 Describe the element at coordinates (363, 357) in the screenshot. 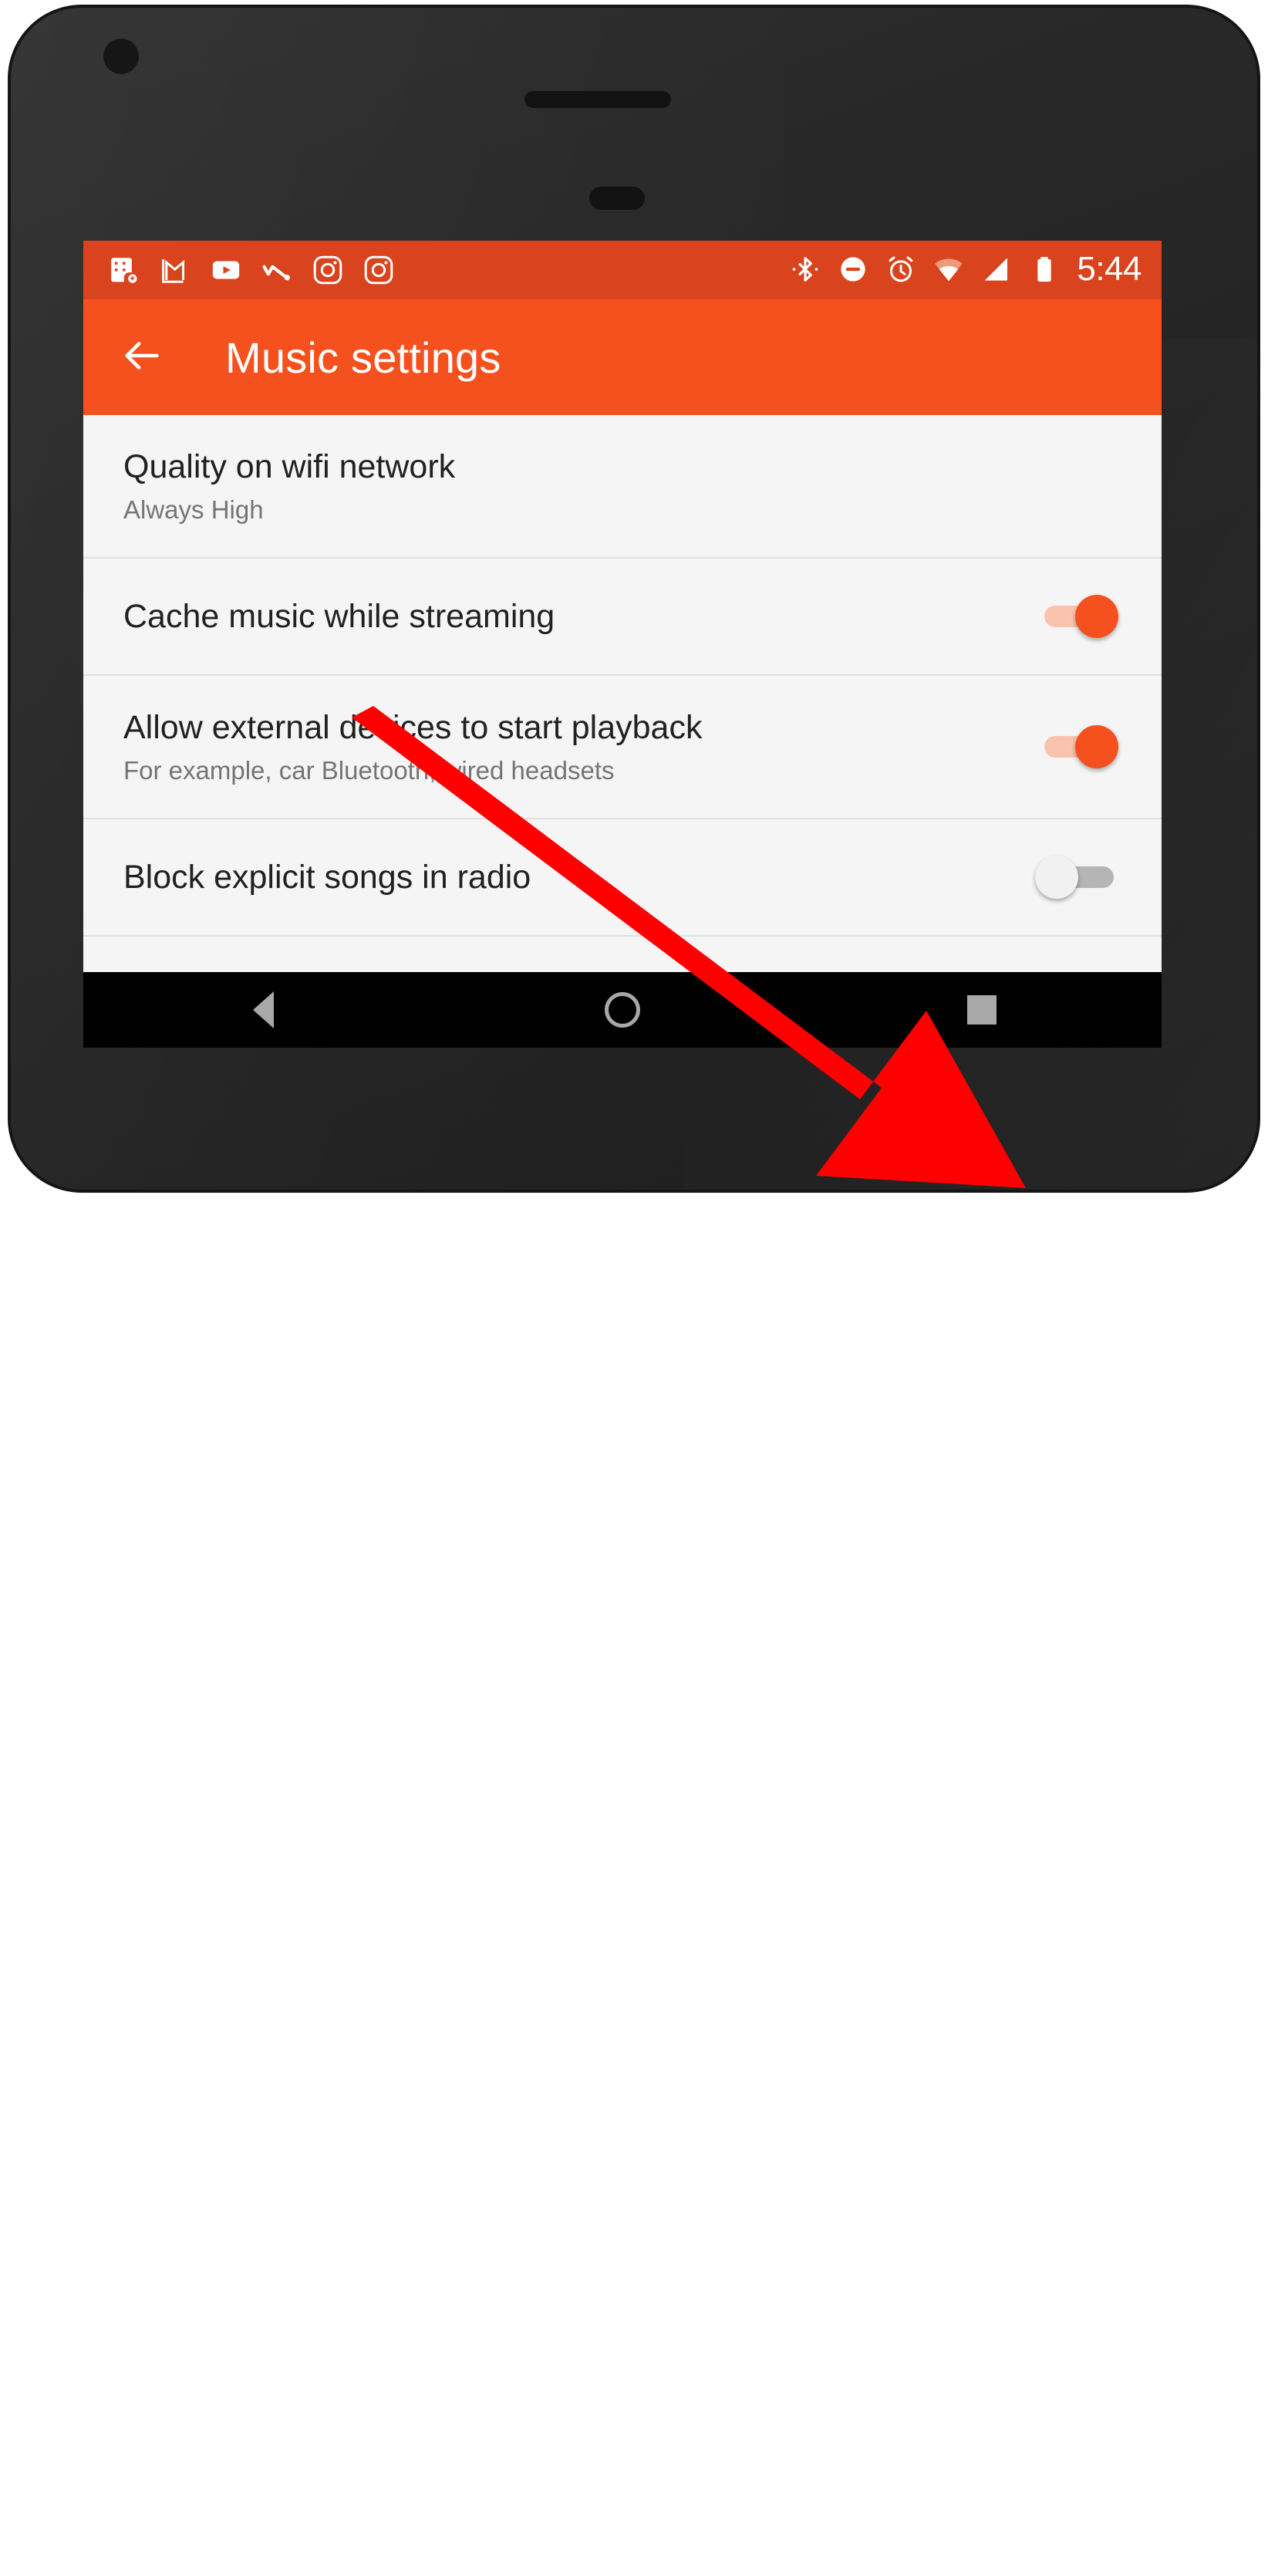

I see `page-title: Music settings` at that location.